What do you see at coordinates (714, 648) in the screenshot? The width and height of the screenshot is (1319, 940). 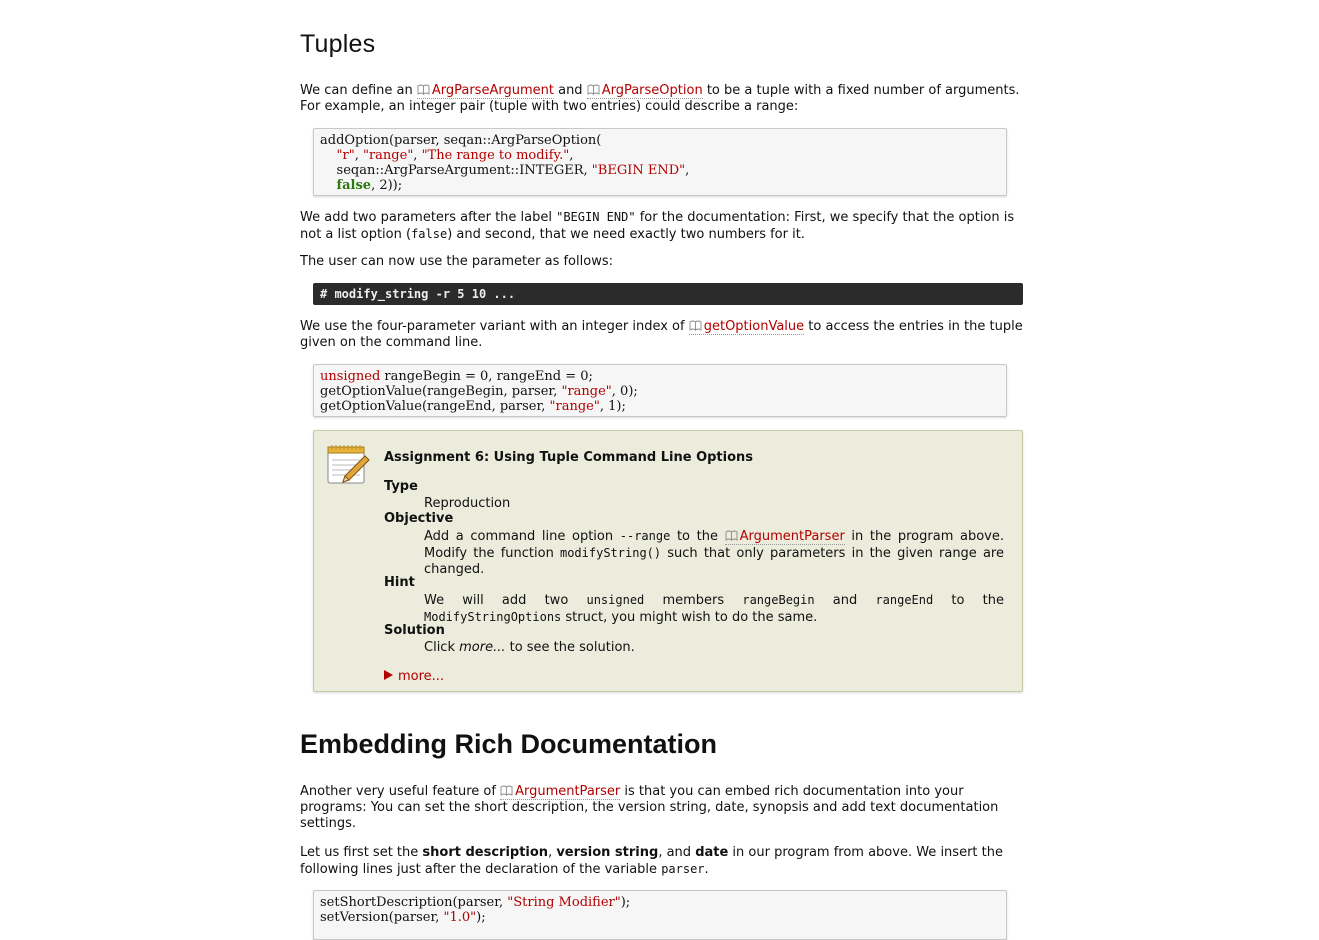 I see `solution-text: Click more... to see the solution.` at bounding box center [714, 648].